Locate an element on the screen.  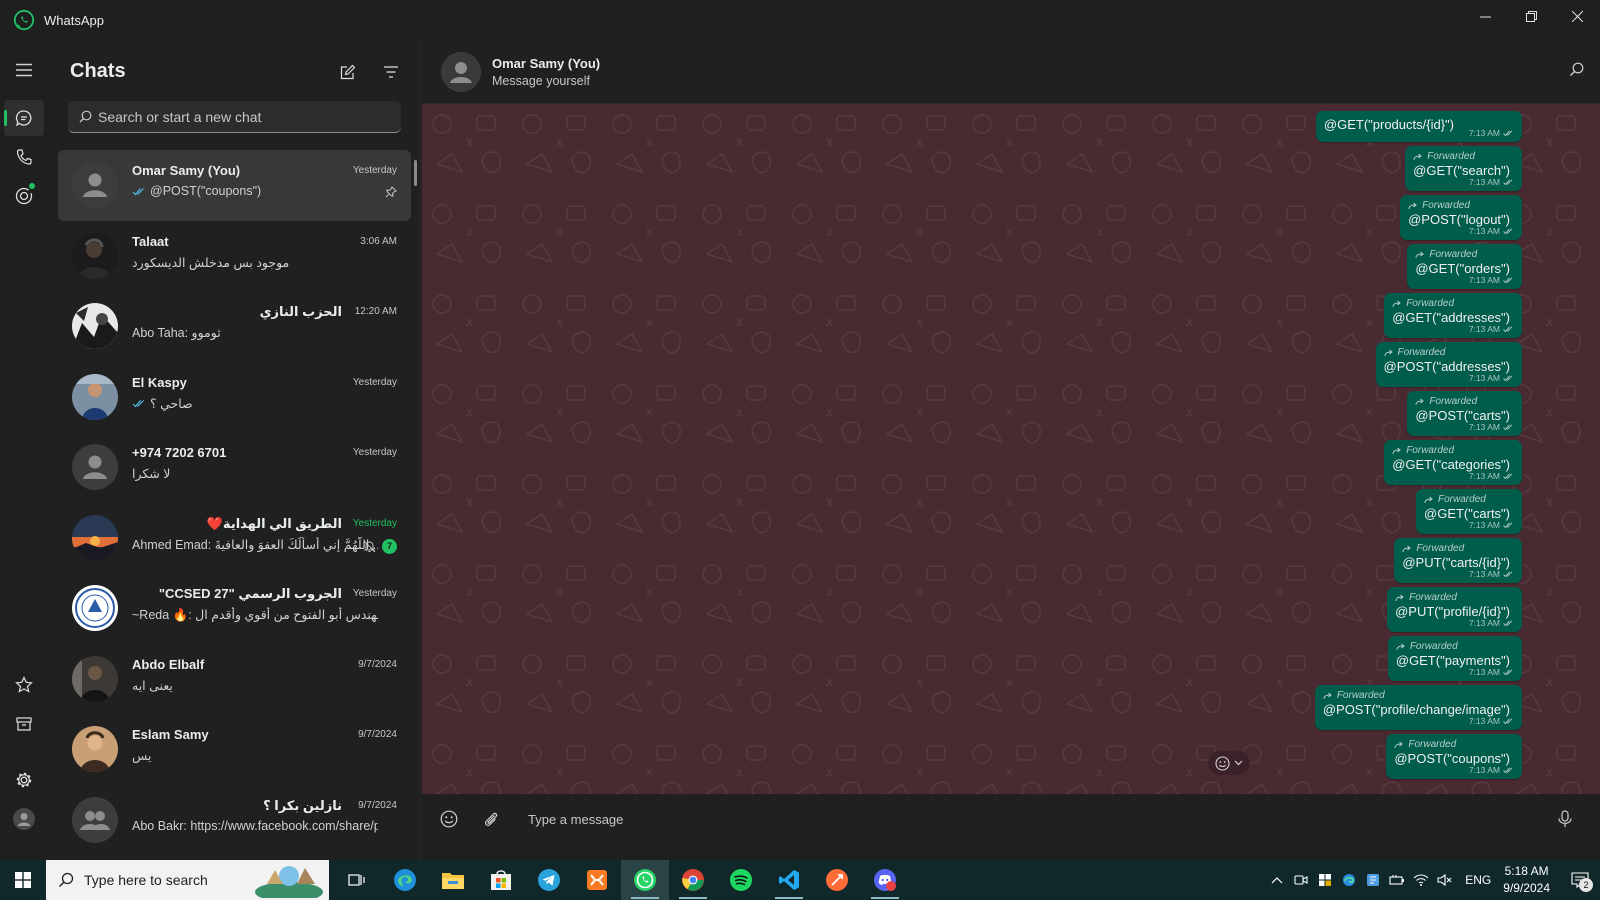
notification-center-button: 2 is located at coordinates (1580, 880).